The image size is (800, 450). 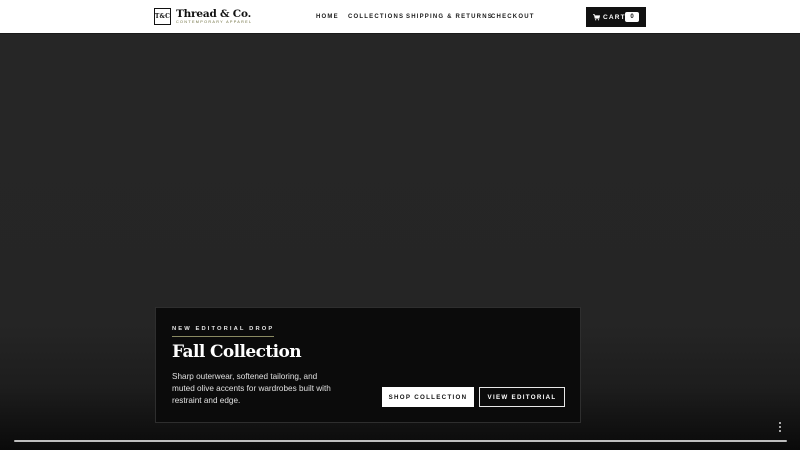 What do you see at coordinates (327, 17) in the screenshot?
I see `nav-home: HOME` at bounding box center [327, 17].